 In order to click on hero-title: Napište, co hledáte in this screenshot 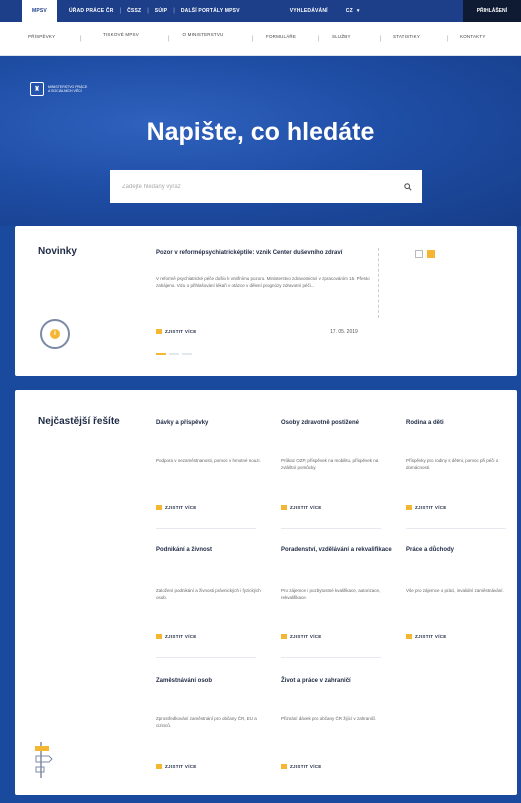, I will do `click(260, 132)`.